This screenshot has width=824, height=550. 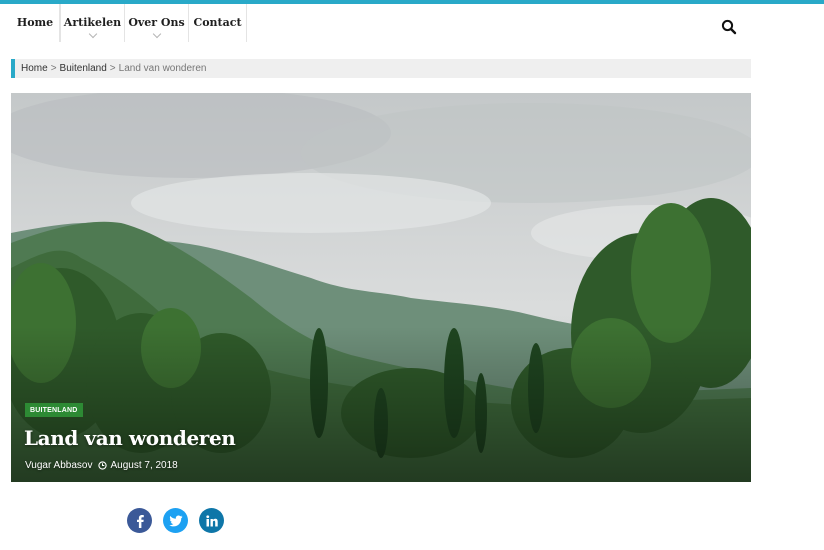 I want to click on author-link: Vugar Abbasov, so click(x=58, y=465).